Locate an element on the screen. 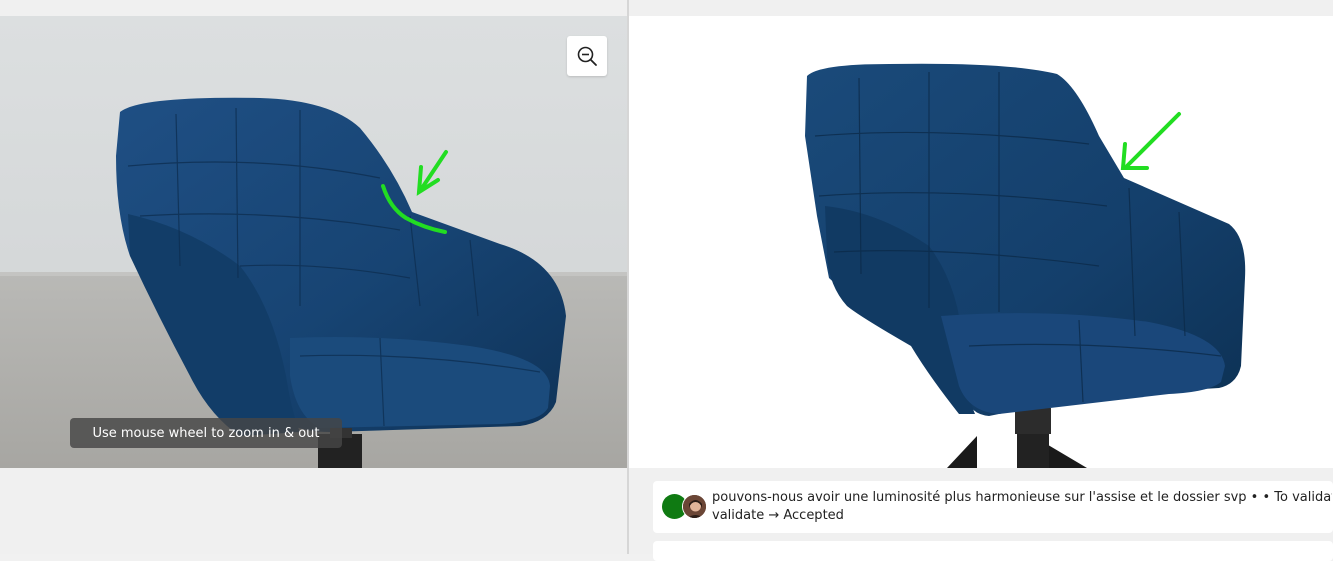 Image resolution: width=1333 pixels, height=561 pixels. zoom-out-icon is located at coordinates (587, 56).